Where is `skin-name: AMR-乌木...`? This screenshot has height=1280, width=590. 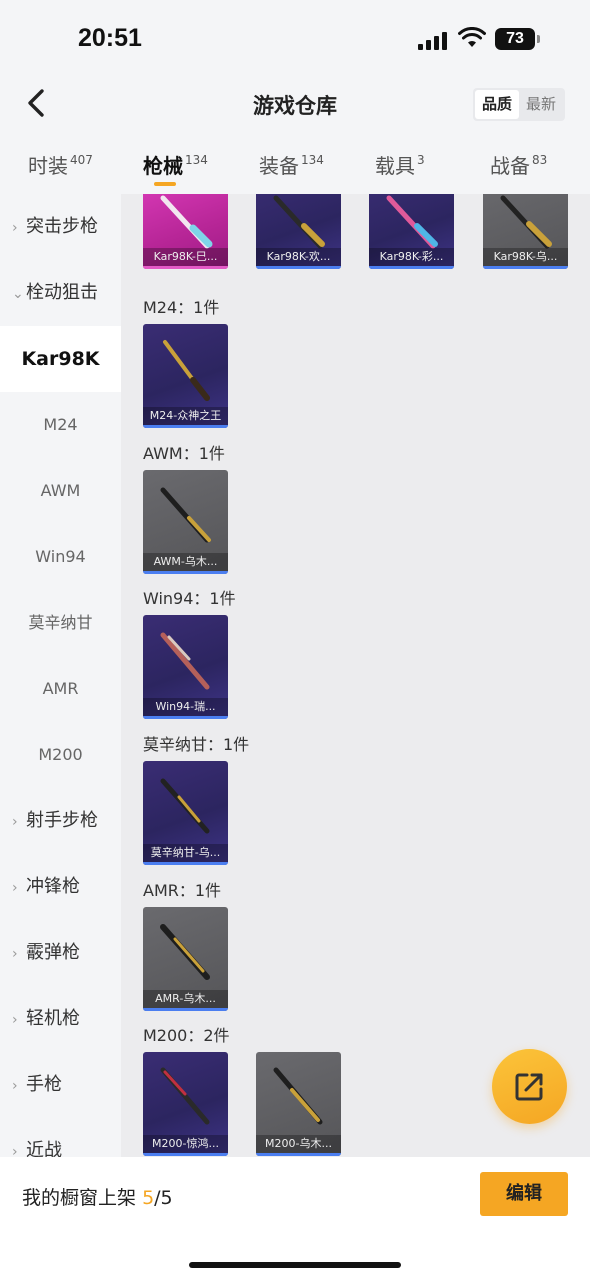
skin-name: AMR-乌木... is located at coordinates (185, 999).